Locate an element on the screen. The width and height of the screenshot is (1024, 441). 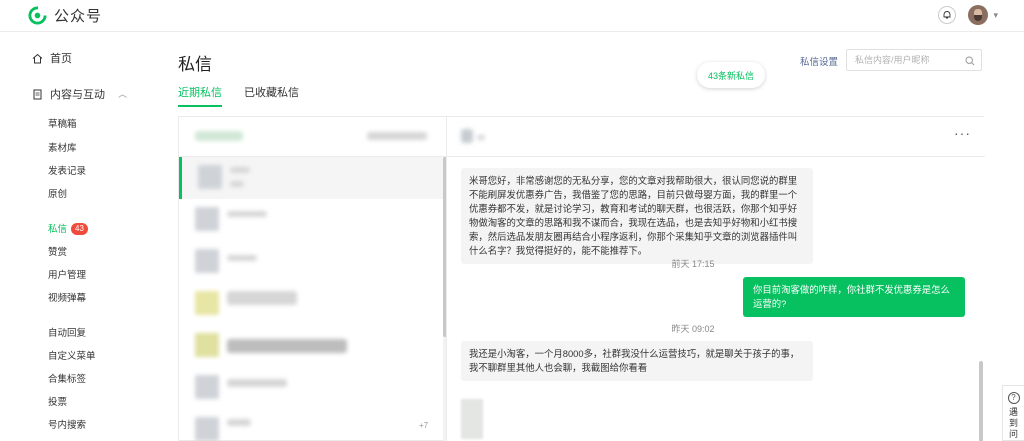
wechat-logo-icon is located at coordinates (37, 15).